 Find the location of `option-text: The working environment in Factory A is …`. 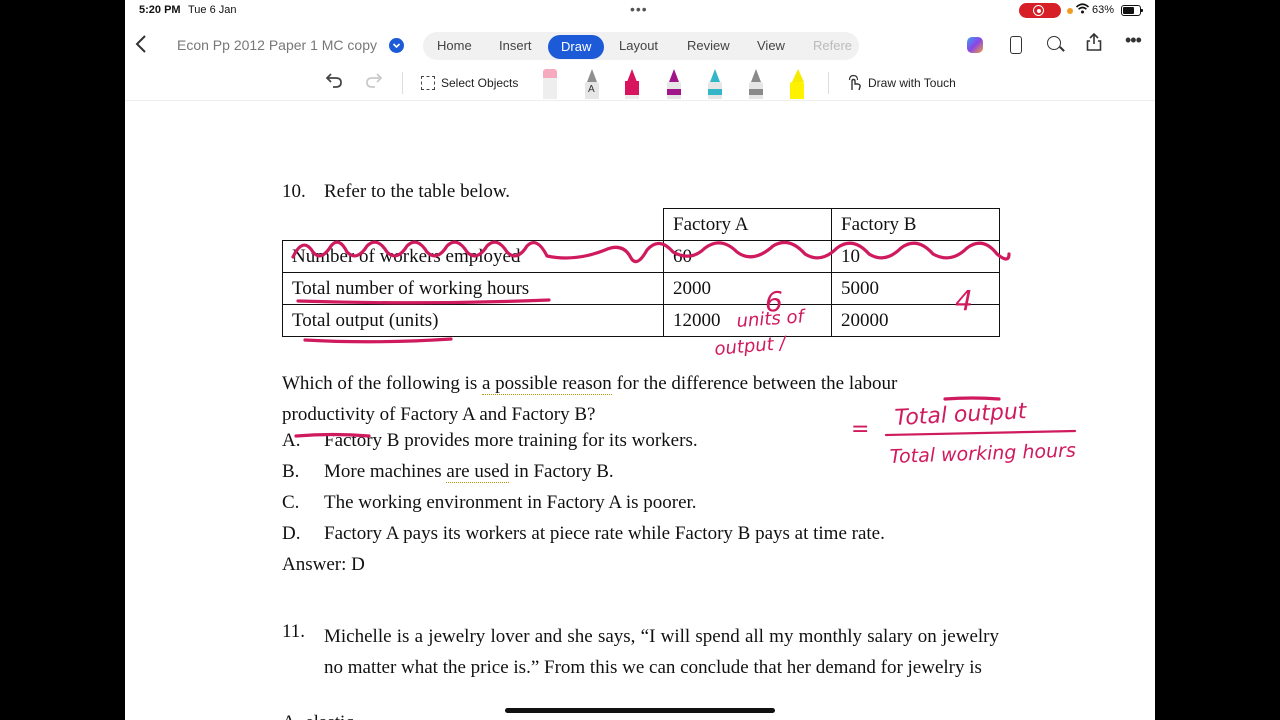

option-text: The working environment in Factory A is … is located at coordinates (510, 503).